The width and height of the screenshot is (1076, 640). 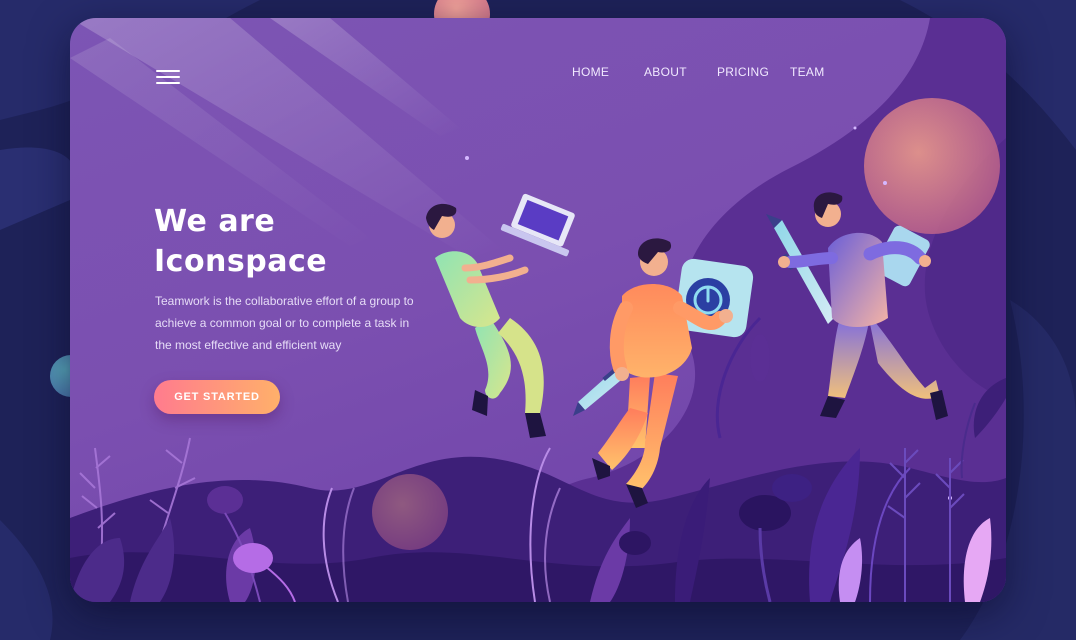 I want to click on character-laptop, so click(x=500, y=315).